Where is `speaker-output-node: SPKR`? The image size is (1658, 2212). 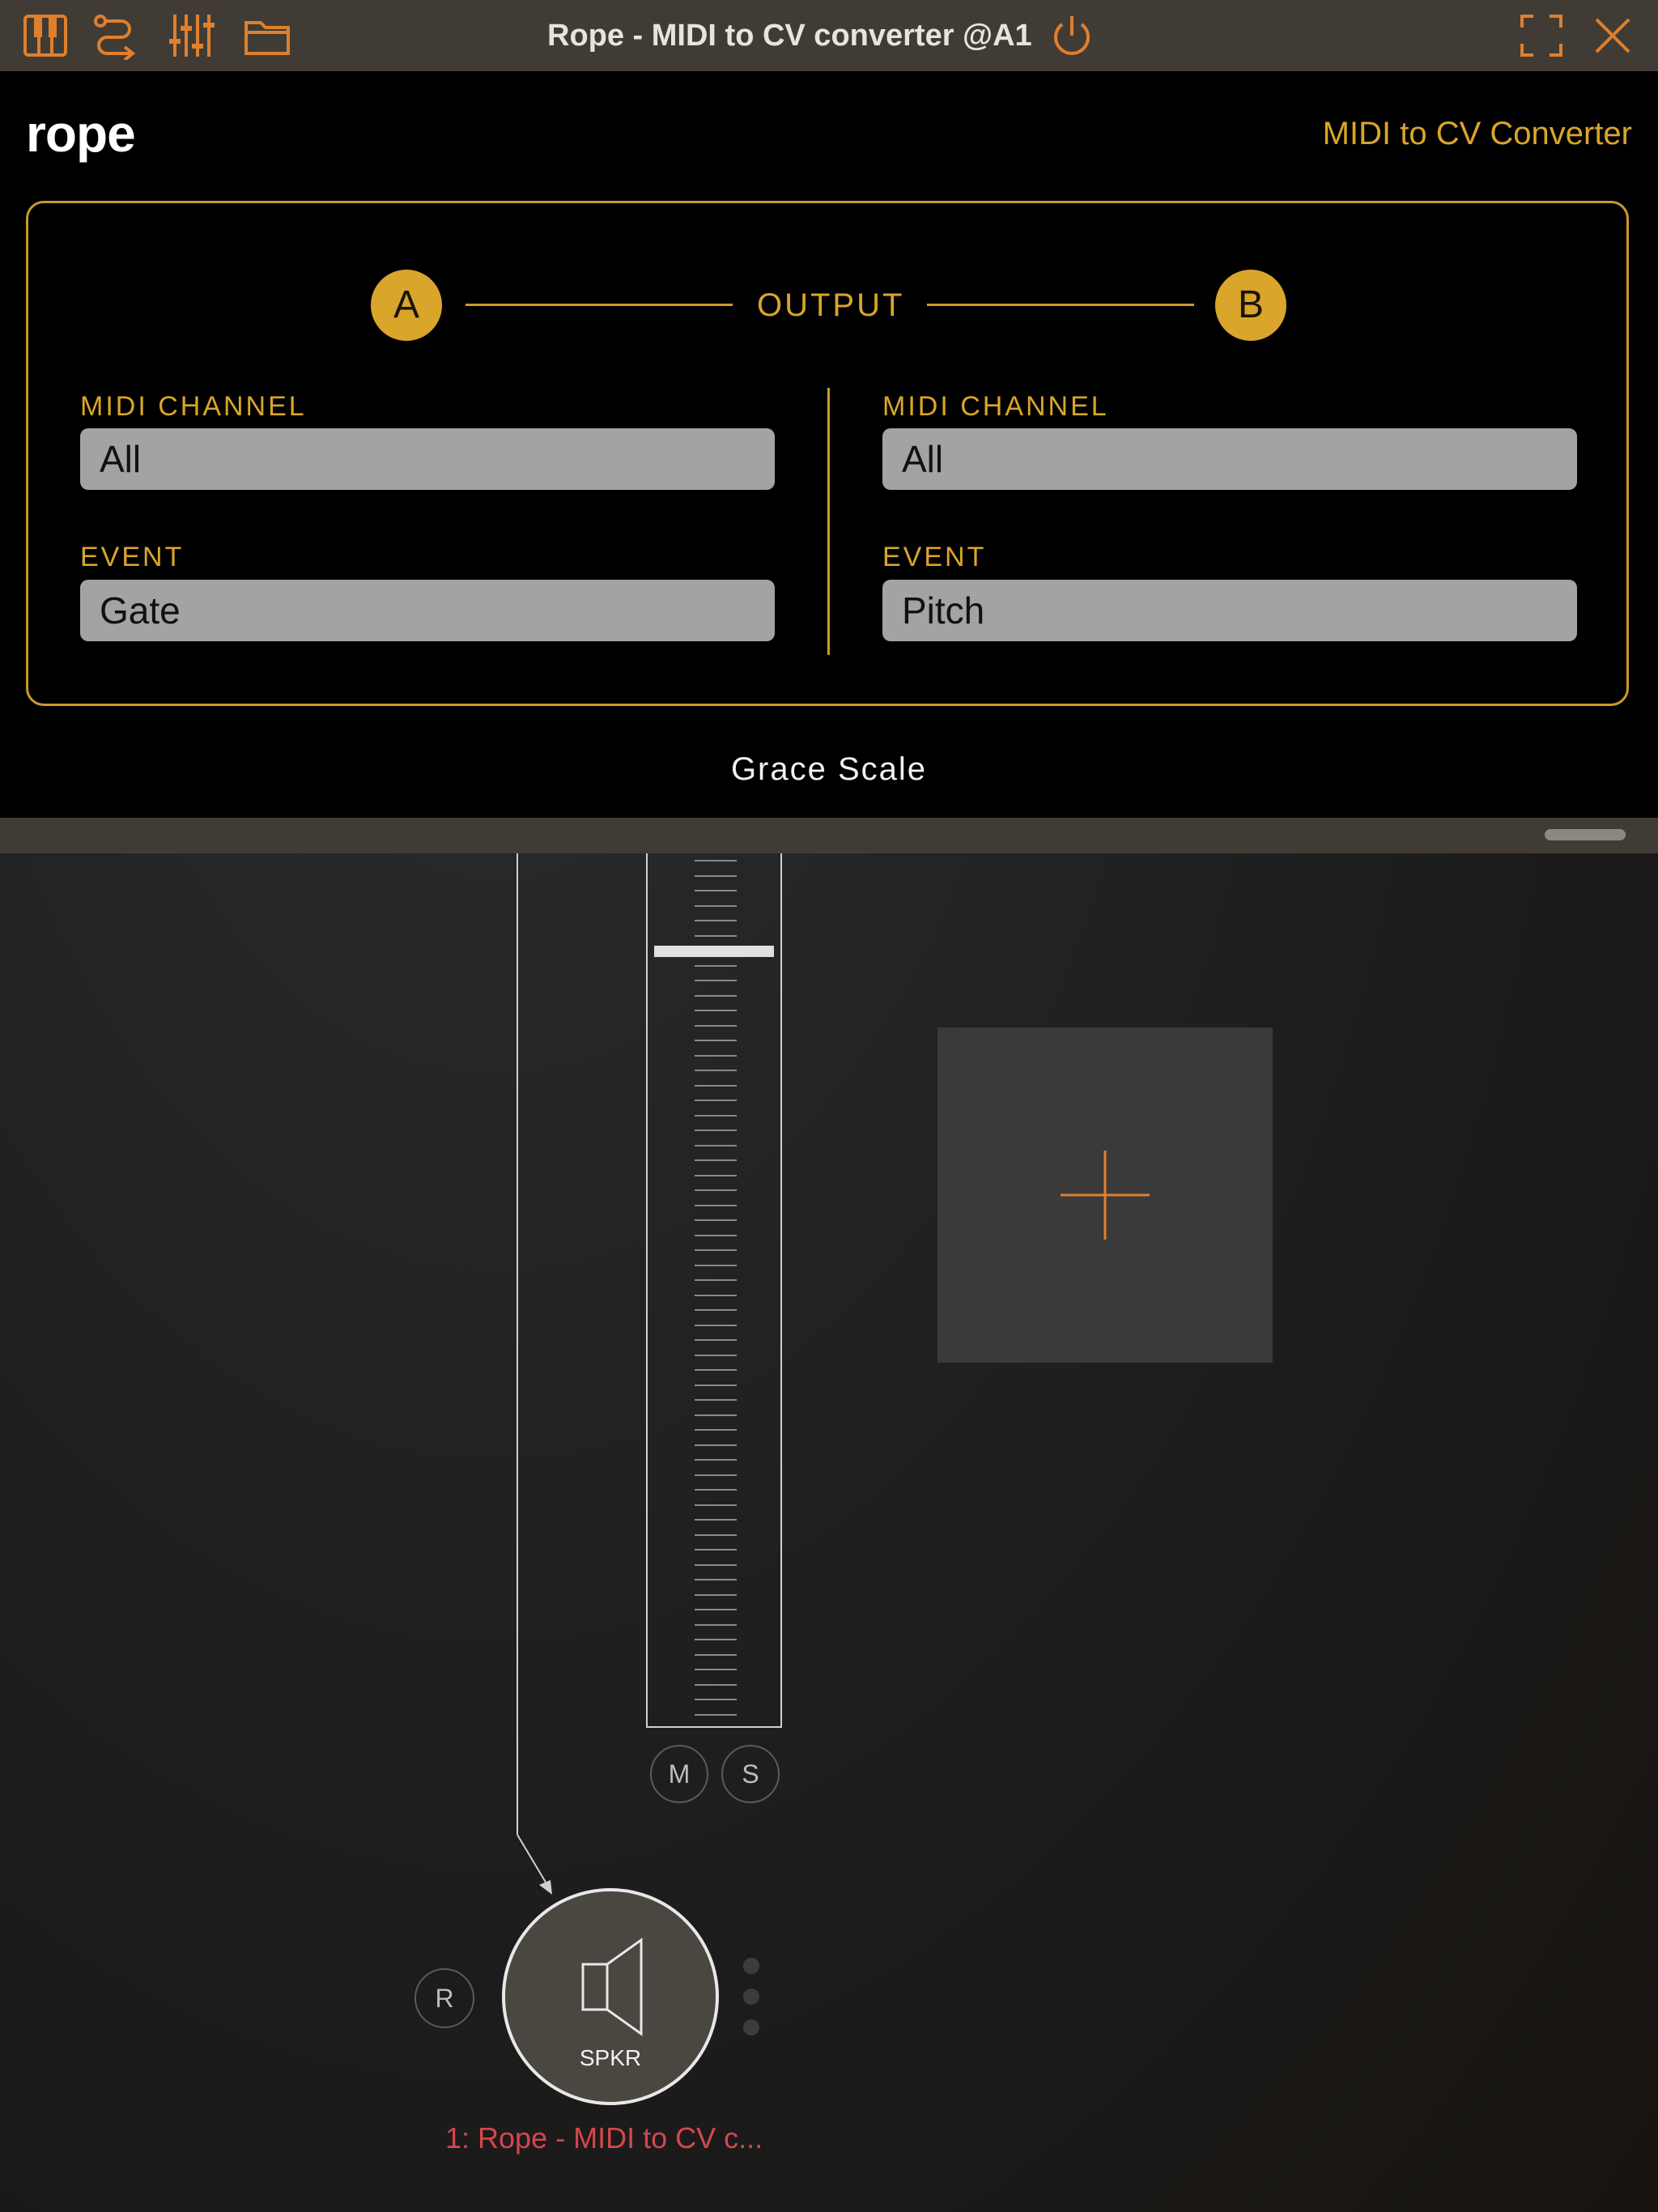 speaker-output-node: SPKR is located at coordinates (610, 1997).